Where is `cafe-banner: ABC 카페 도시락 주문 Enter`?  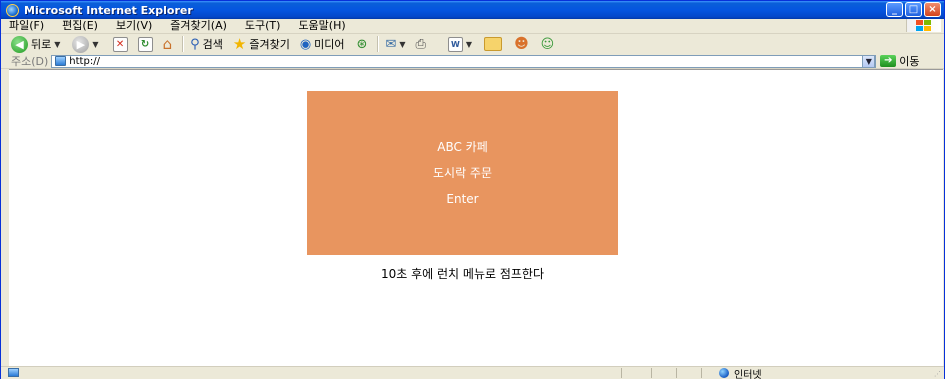 cafe-banner: ABC 카페 도시락 주문 Enter is located at coordinates (462, 173).